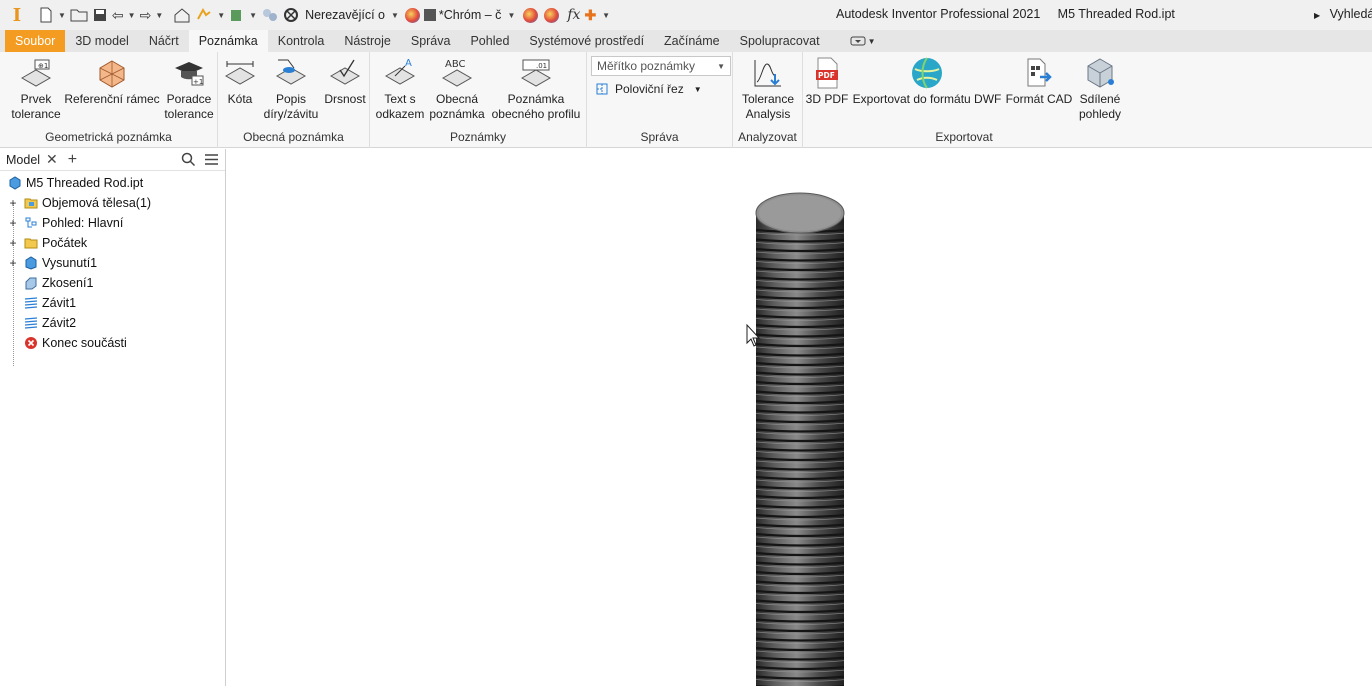 The width and height of the screenshot is (1372, 686). What do you see at coordinates (204, 15) in the screenshot?
I see `update-icon` at bounding box center [204, 15].